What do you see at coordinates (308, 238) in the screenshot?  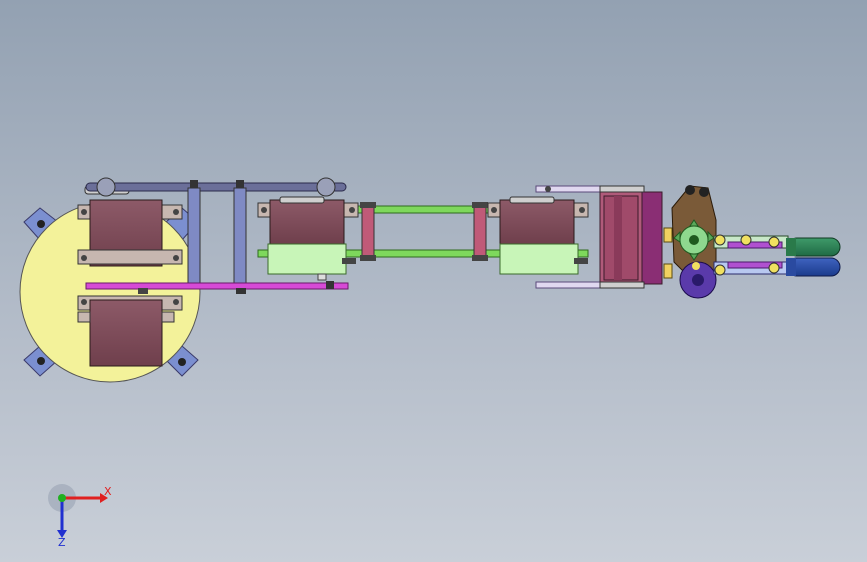 I see `elbow-servo` at bounding box center [308, 238].